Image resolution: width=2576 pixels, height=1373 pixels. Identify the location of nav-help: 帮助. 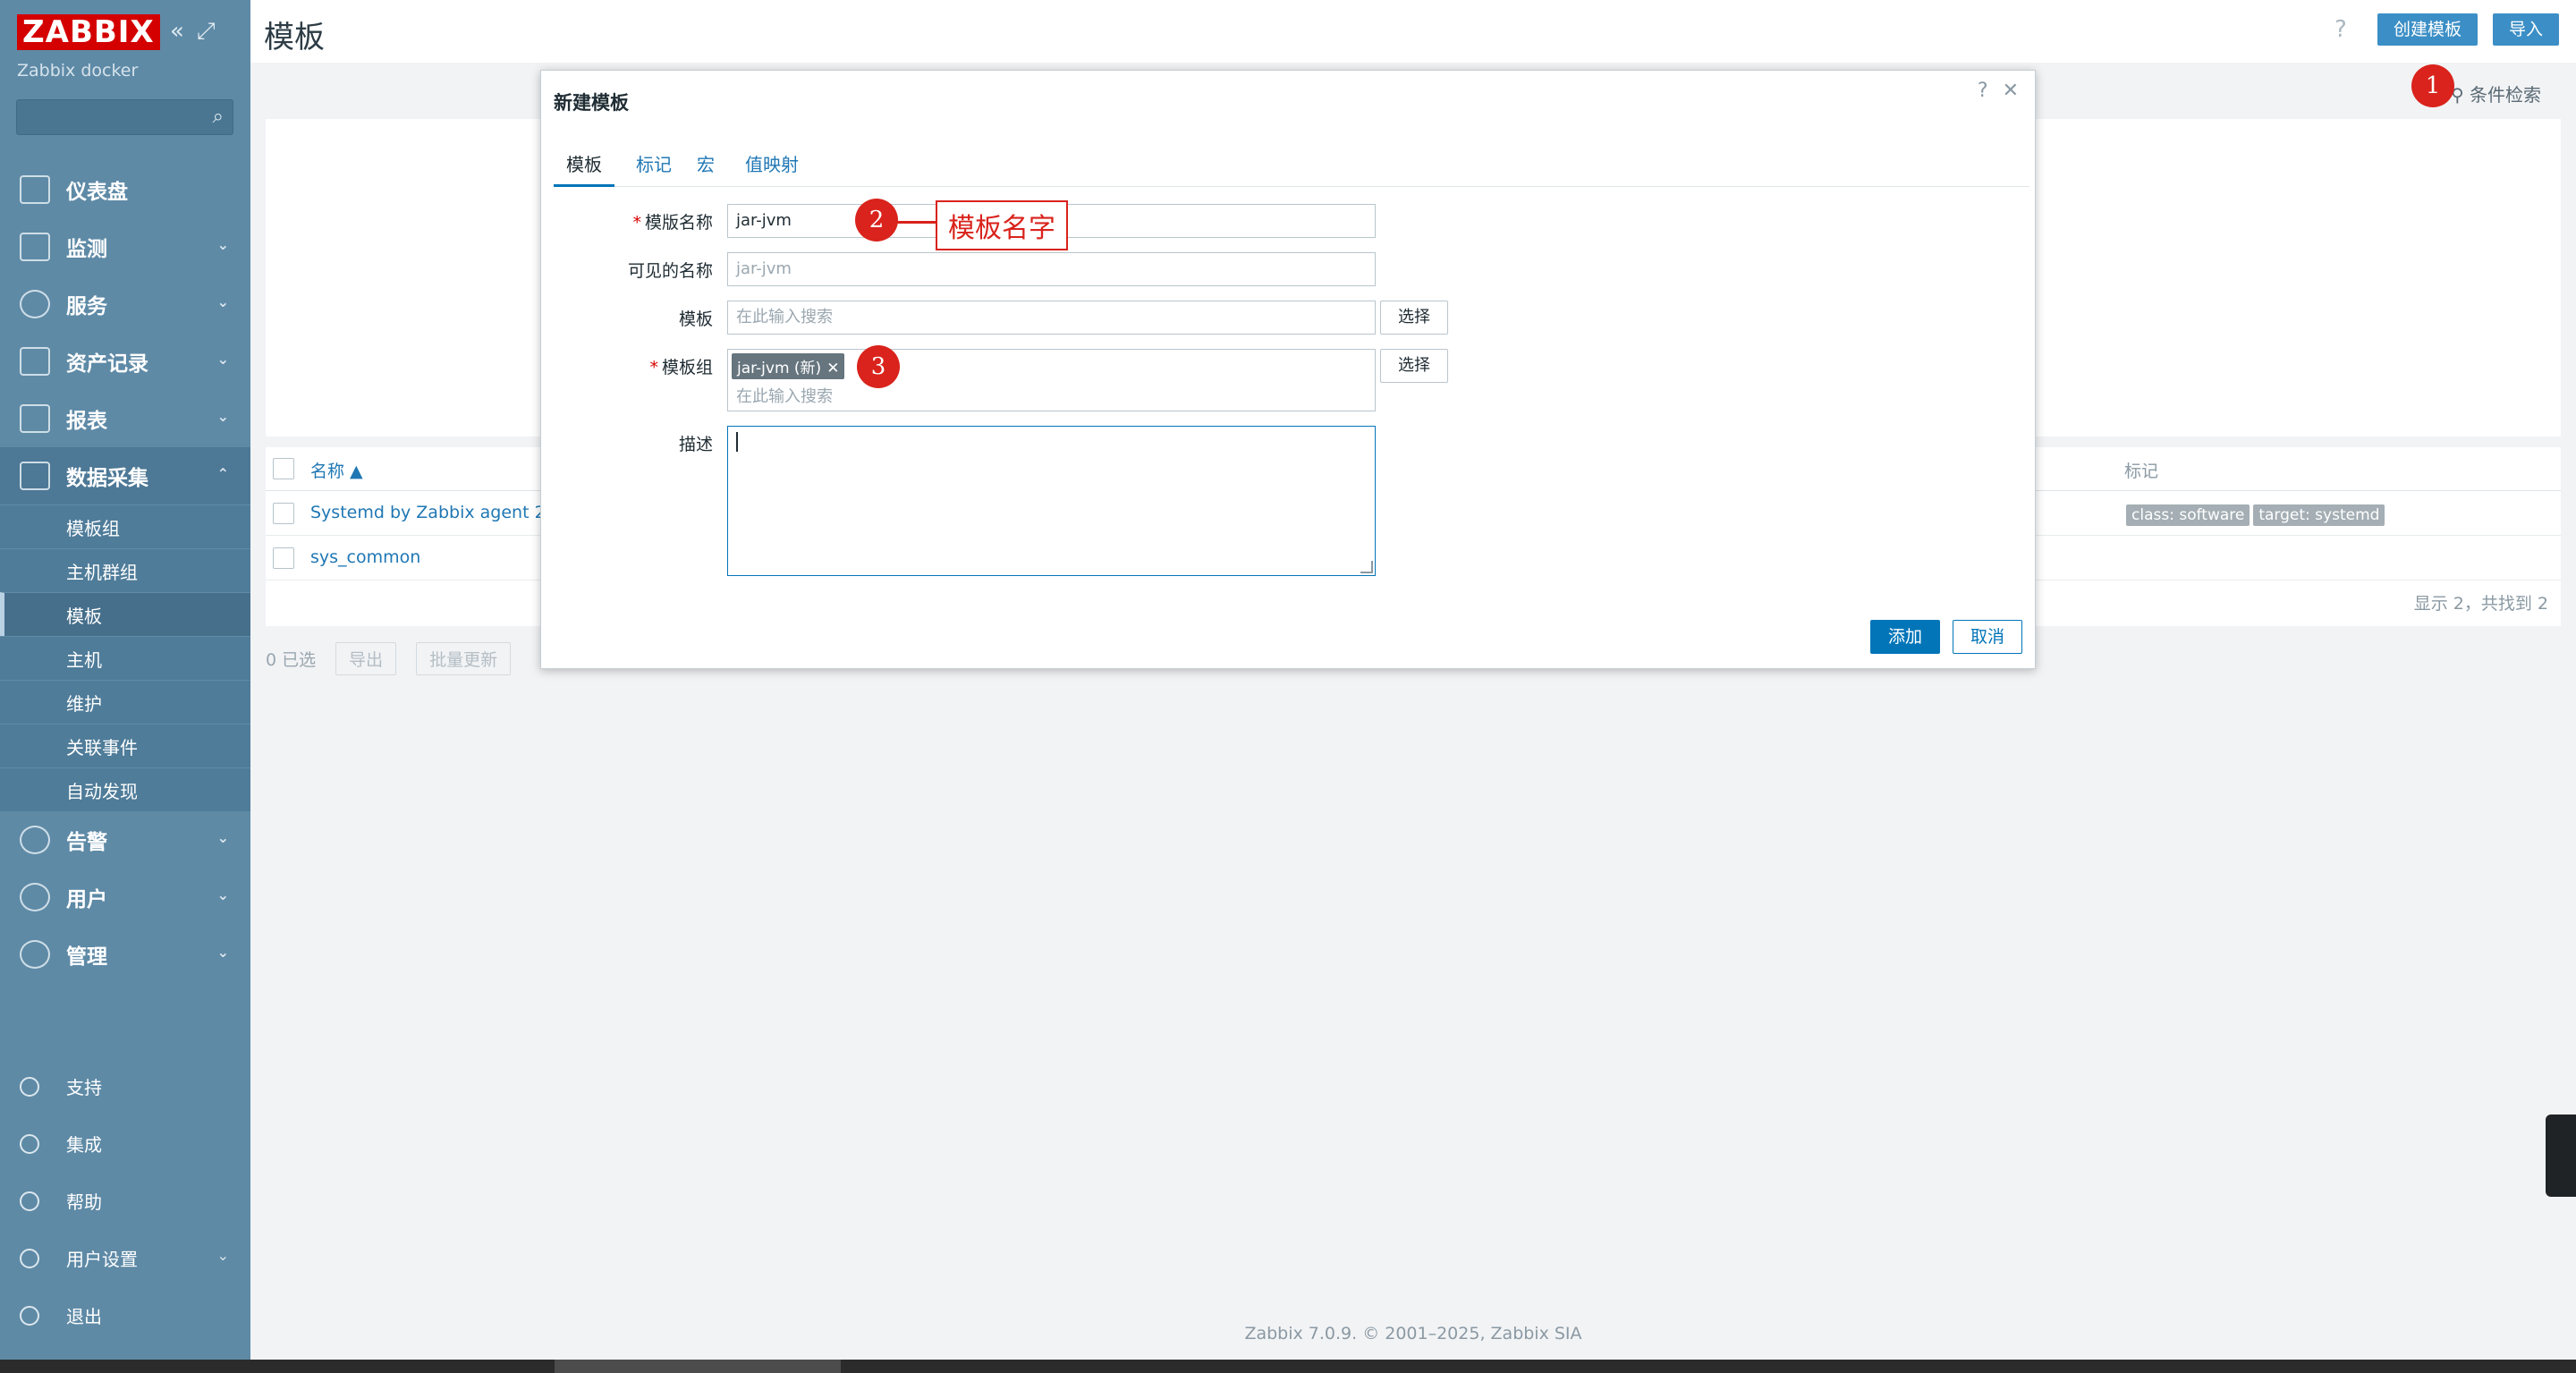
(125, 1200).